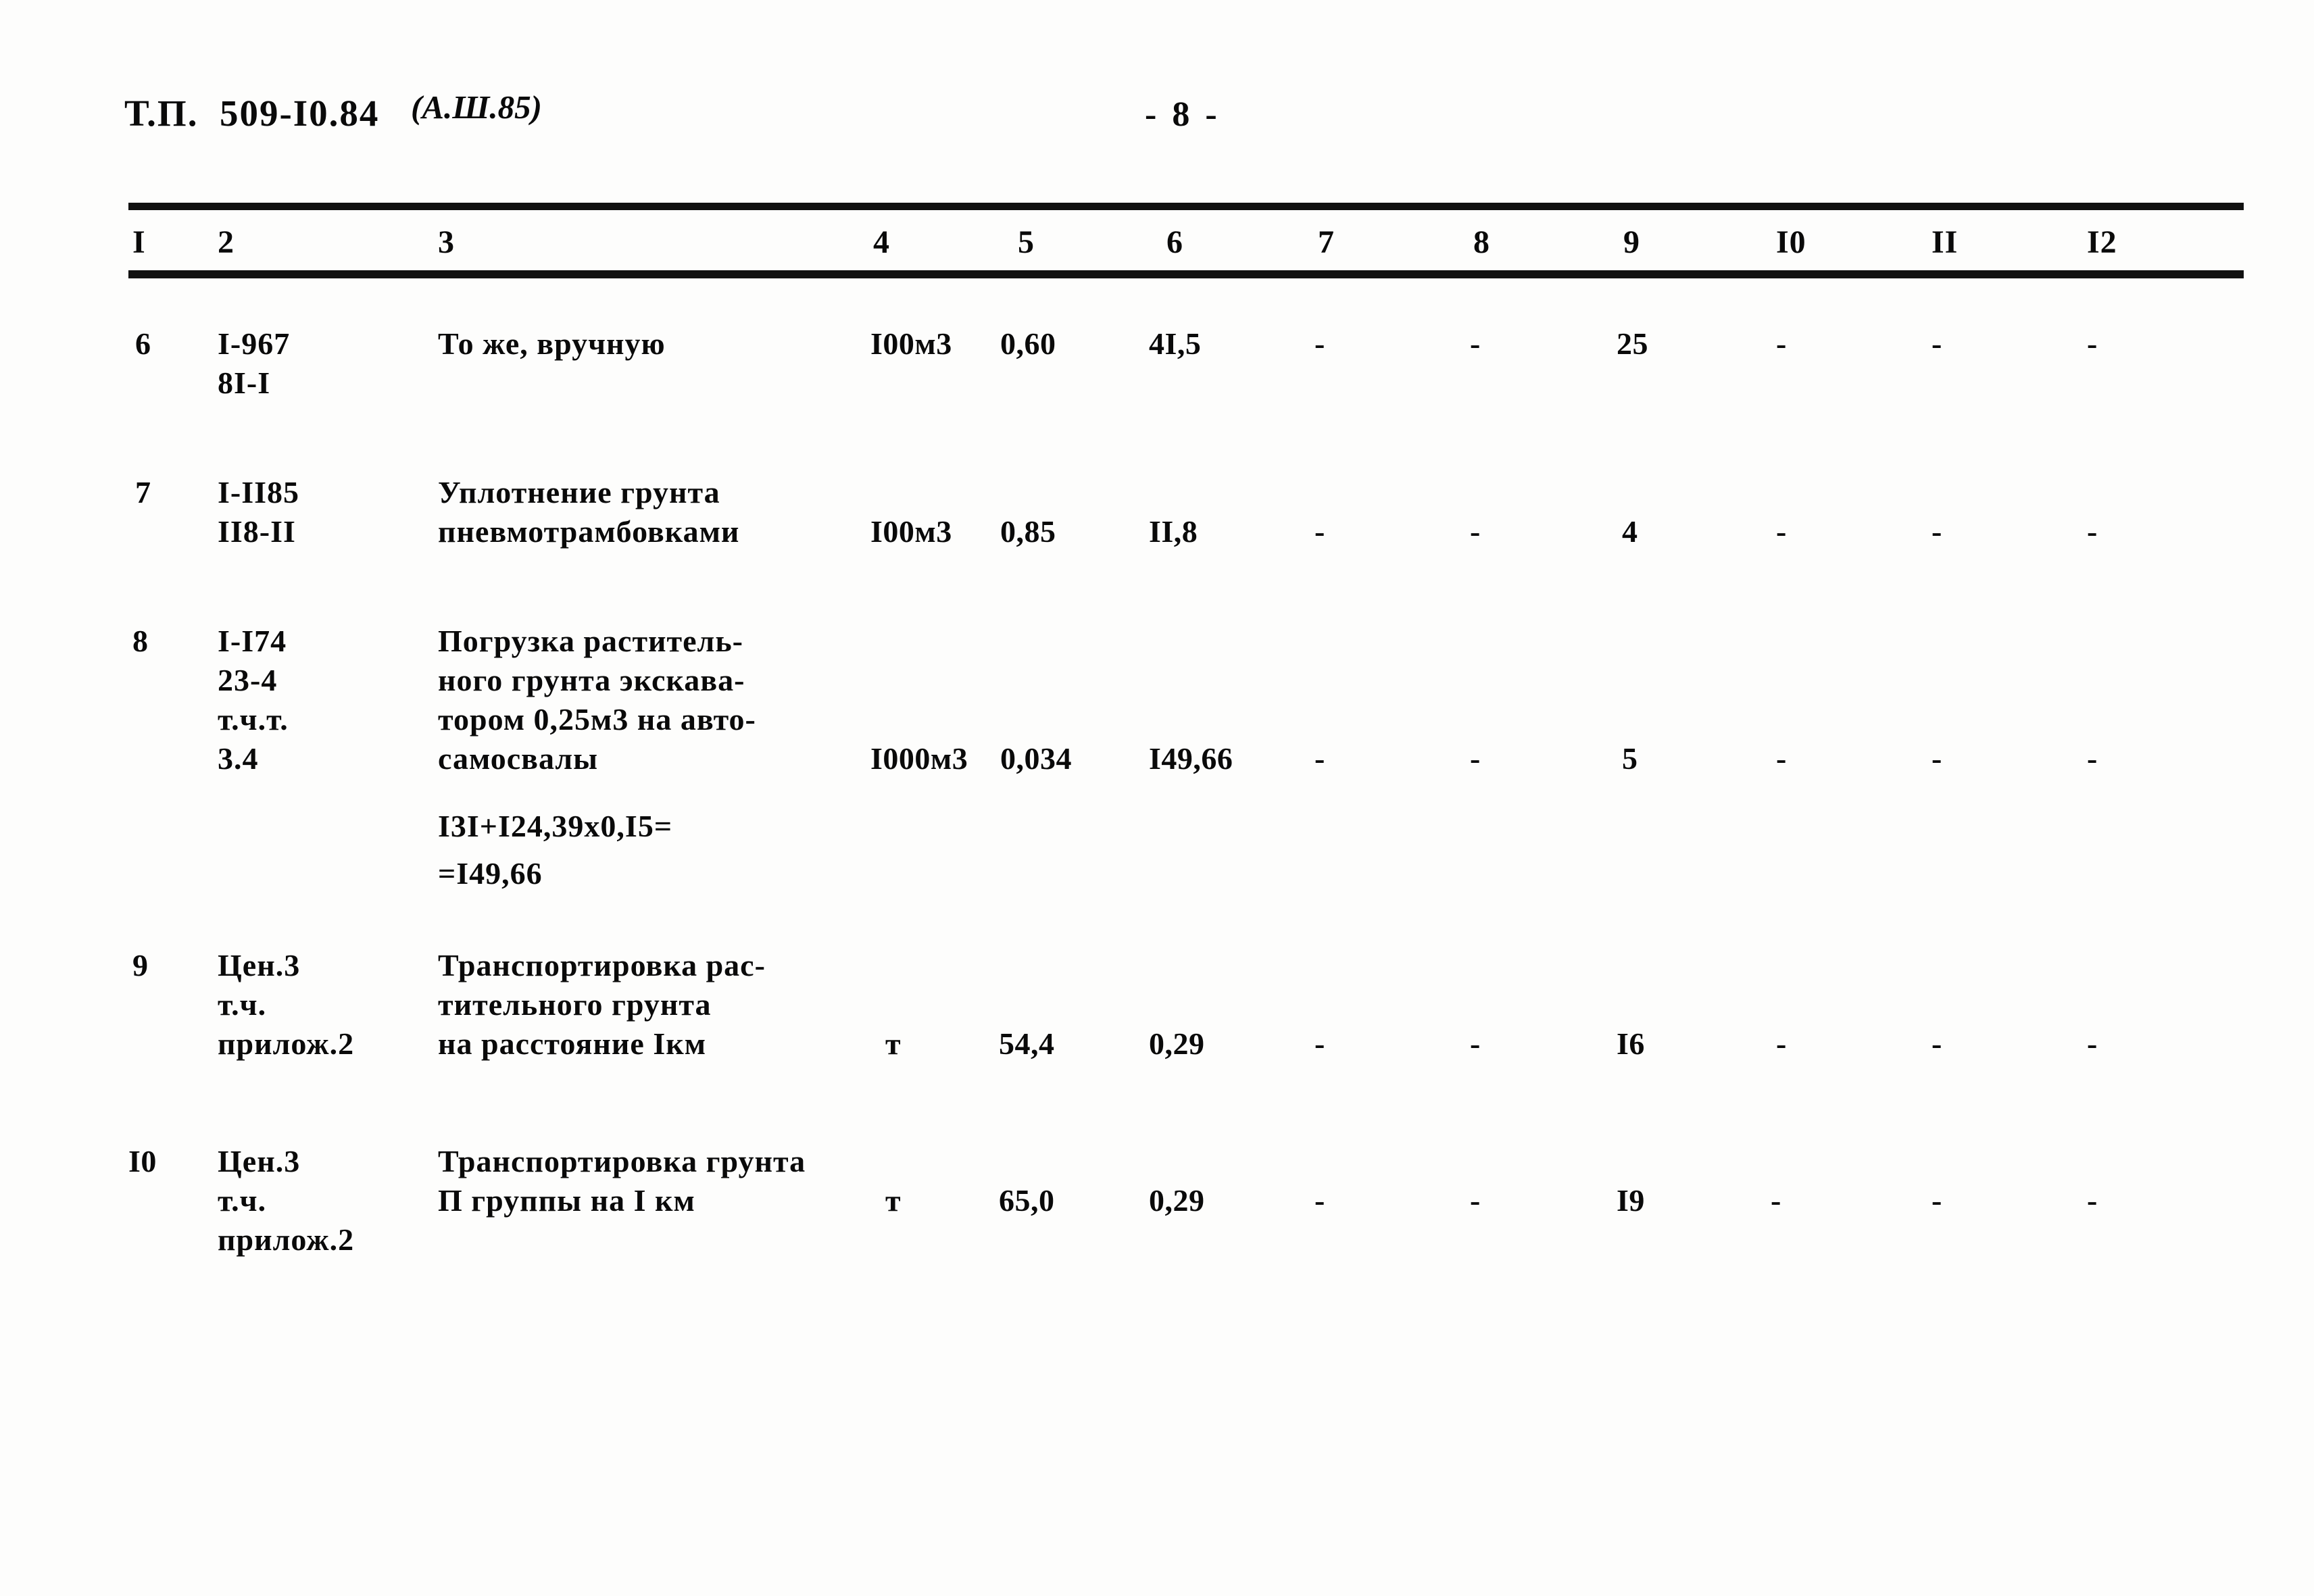  Describe the element at coordinates (248, 680) in the screenshot. I see `table-row-8-code-line-2: 23-4` at that location.